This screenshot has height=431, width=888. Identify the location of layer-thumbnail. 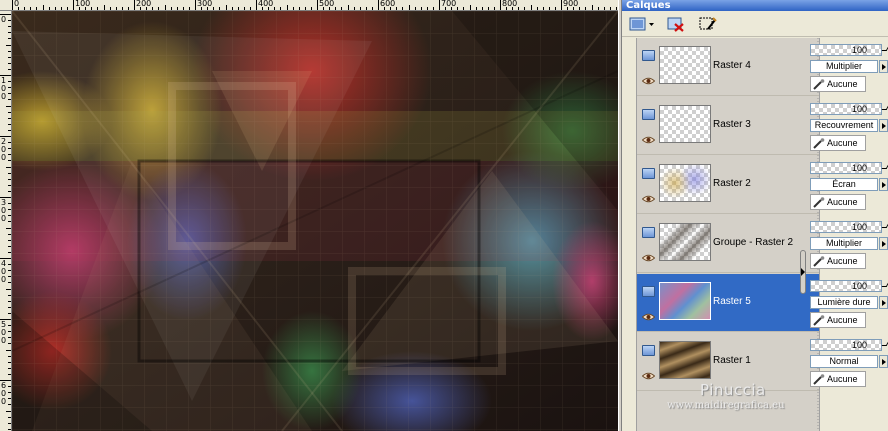
(685, 360).